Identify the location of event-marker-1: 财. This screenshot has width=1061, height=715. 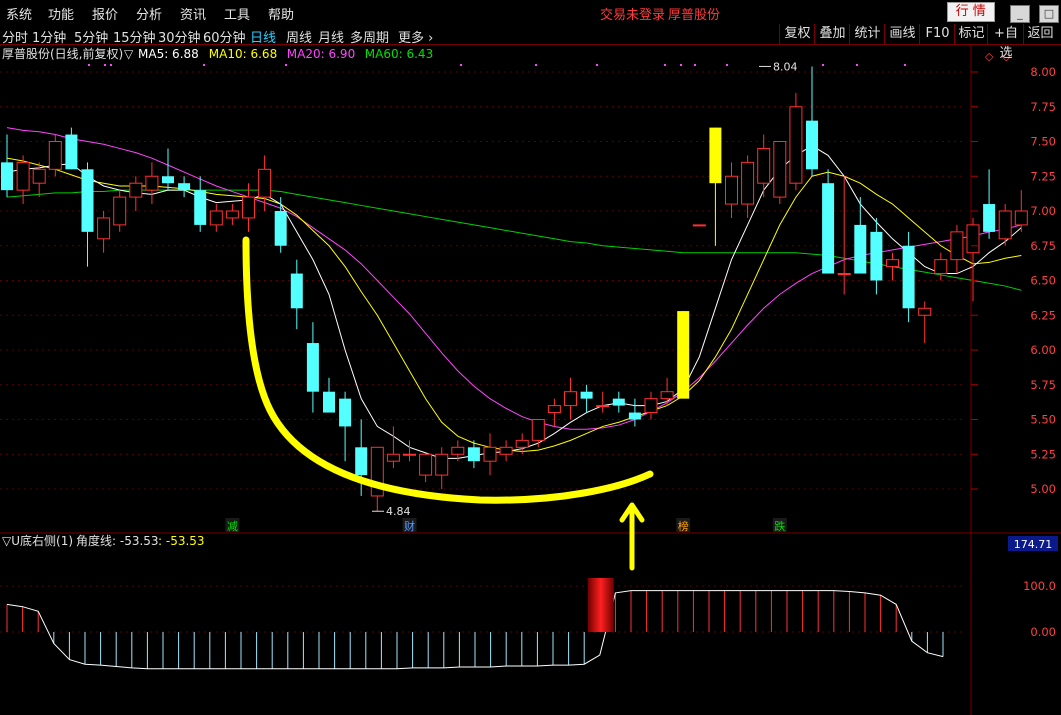
(409, 526).